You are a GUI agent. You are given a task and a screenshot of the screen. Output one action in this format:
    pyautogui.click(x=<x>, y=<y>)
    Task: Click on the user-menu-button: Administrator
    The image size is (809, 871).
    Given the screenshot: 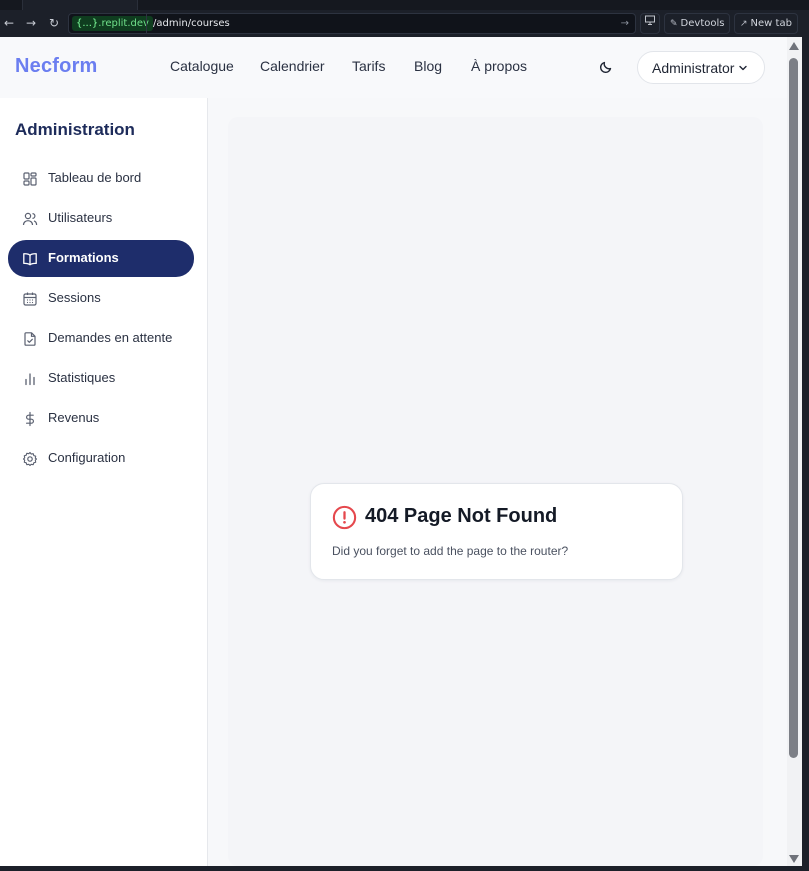 What is the action you would take?
    pyautogui.click(x=701, y=67)
    